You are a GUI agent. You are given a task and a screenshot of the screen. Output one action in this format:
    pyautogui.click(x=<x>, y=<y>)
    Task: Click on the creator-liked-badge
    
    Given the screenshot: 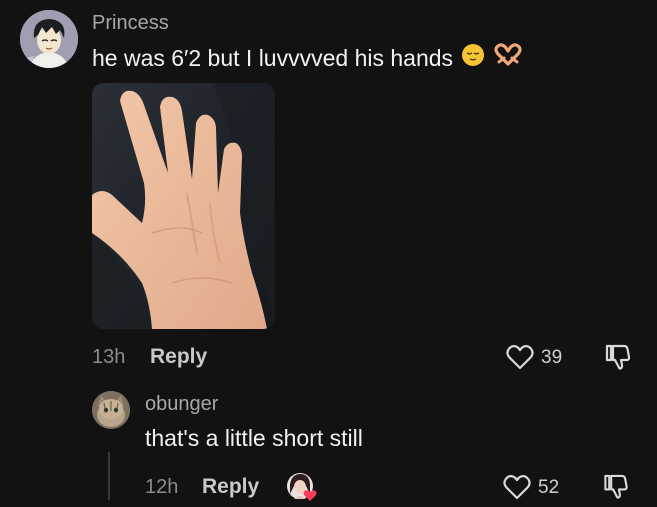 What is the action you would take?
    pyautogui.click(x=301, y=487)
    